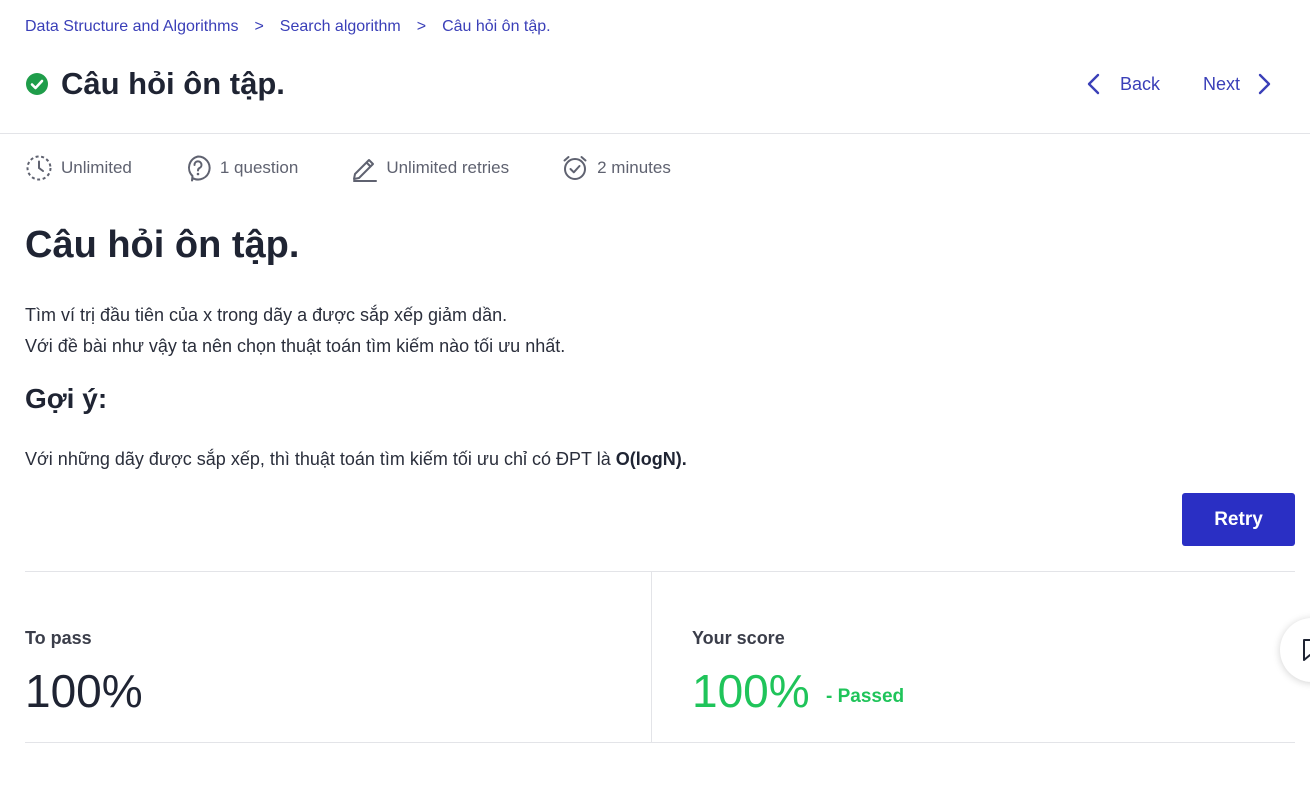 The width and height of the screenshot is (1310, 798). Describe the element at coordinates (655, 96) in the screenshot. I see `page-header: Câu hỏi ôn tập. Back Next` at that location.